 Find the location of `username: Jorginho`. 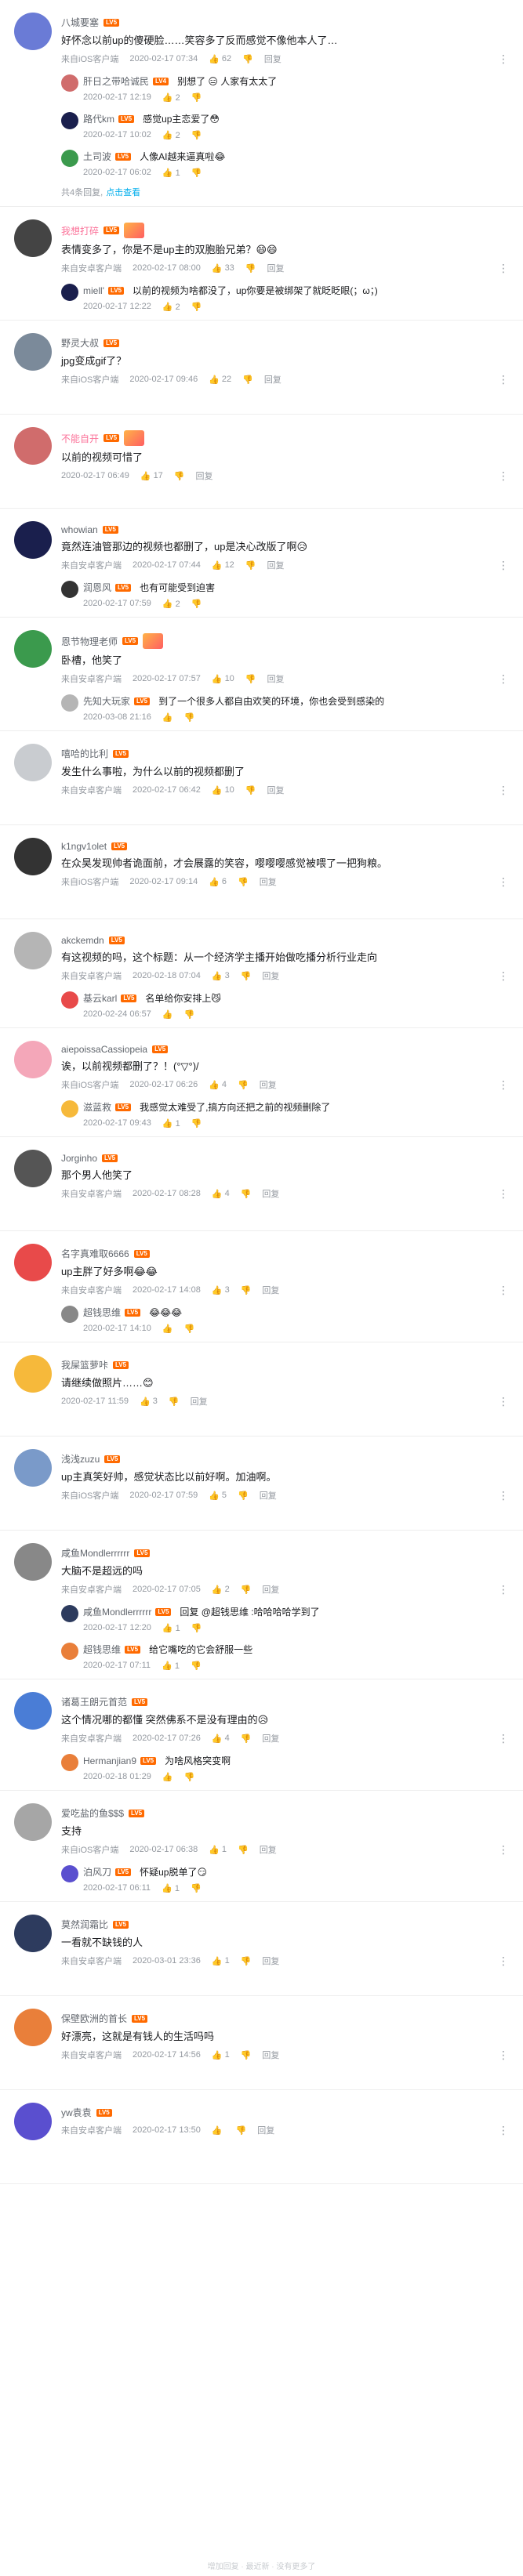

username: Jorginho is located at coordinates (79, 1158).